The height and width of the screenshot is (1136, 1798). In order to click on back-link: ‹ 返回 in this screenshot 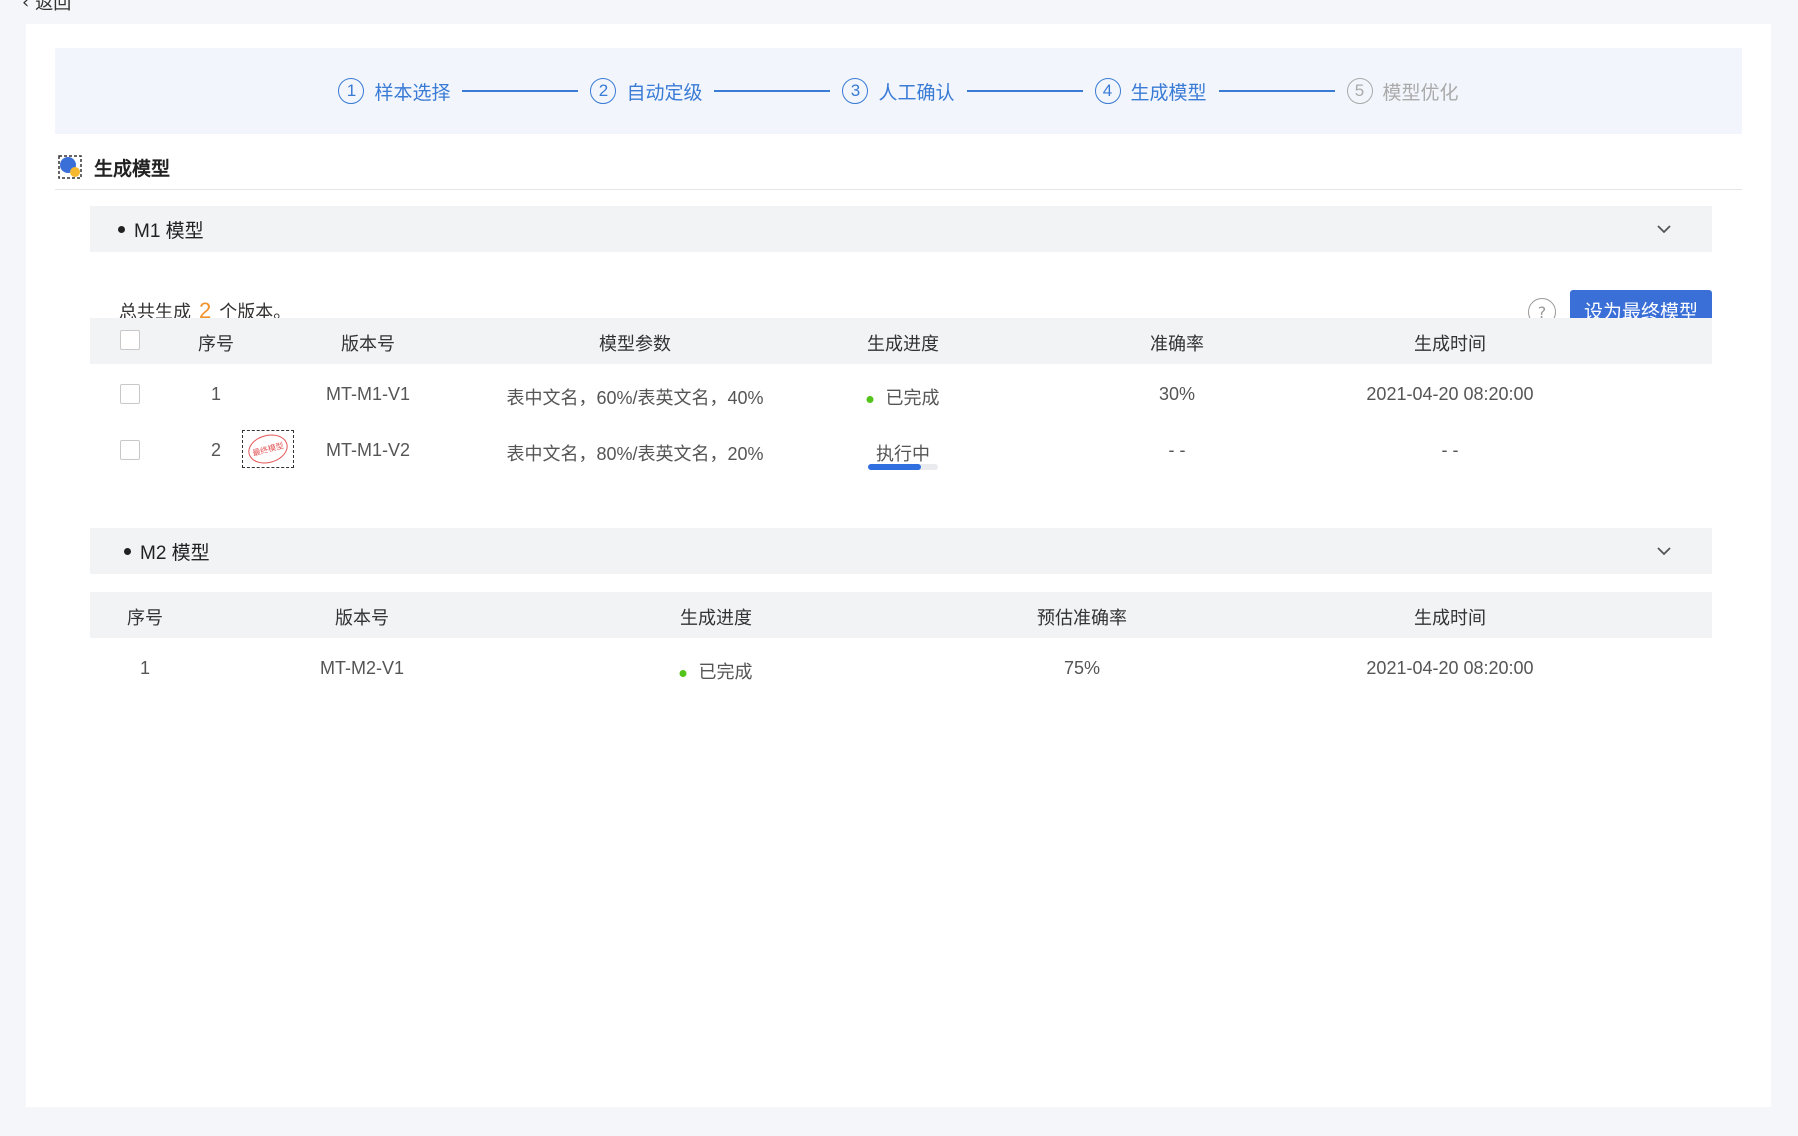, I will do `click(47, 7)`.